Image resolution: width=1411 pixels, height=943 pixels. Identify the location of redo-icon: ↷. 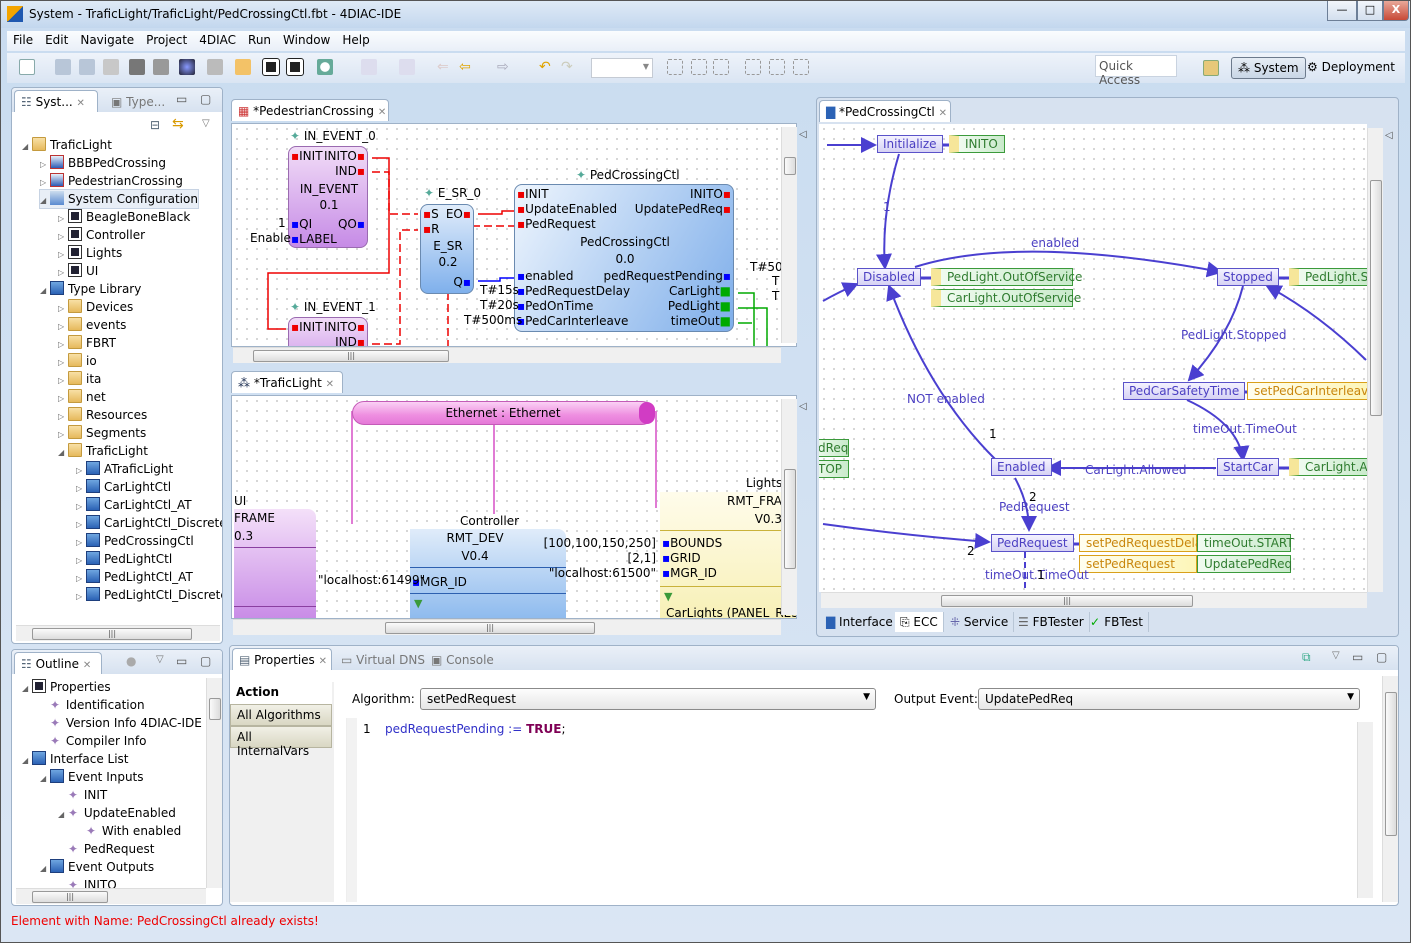
(569, 67).